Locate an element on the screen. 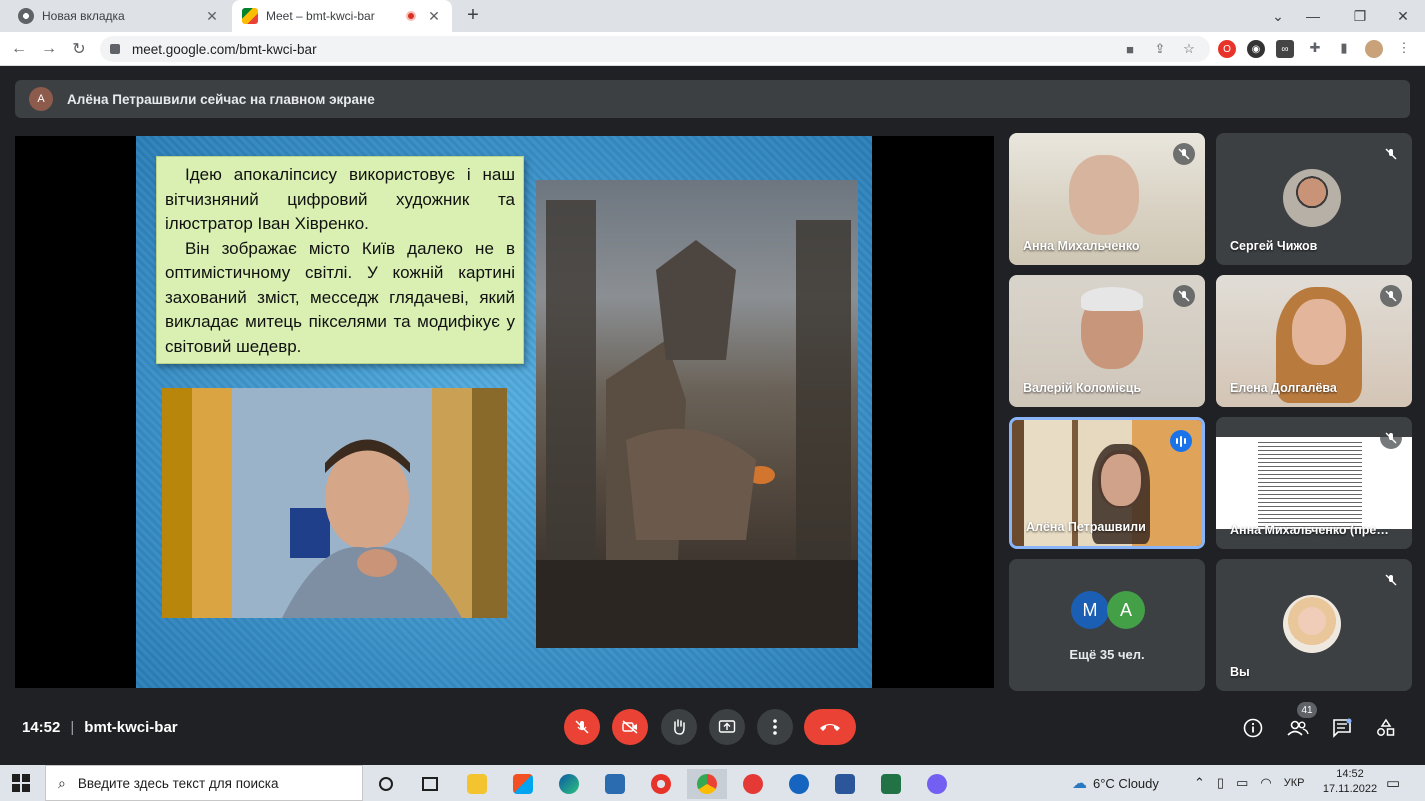 Image resolution: width=1425 pixels, height=801 pixels. clock-date: 17.11.2022 is located at coordinates (1350, 789).